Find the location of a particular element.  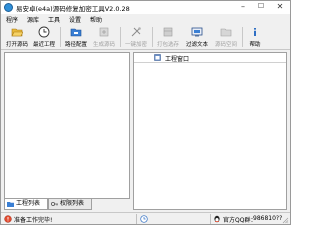

menu-help: 帮助 is located at coordinates (96, 19).